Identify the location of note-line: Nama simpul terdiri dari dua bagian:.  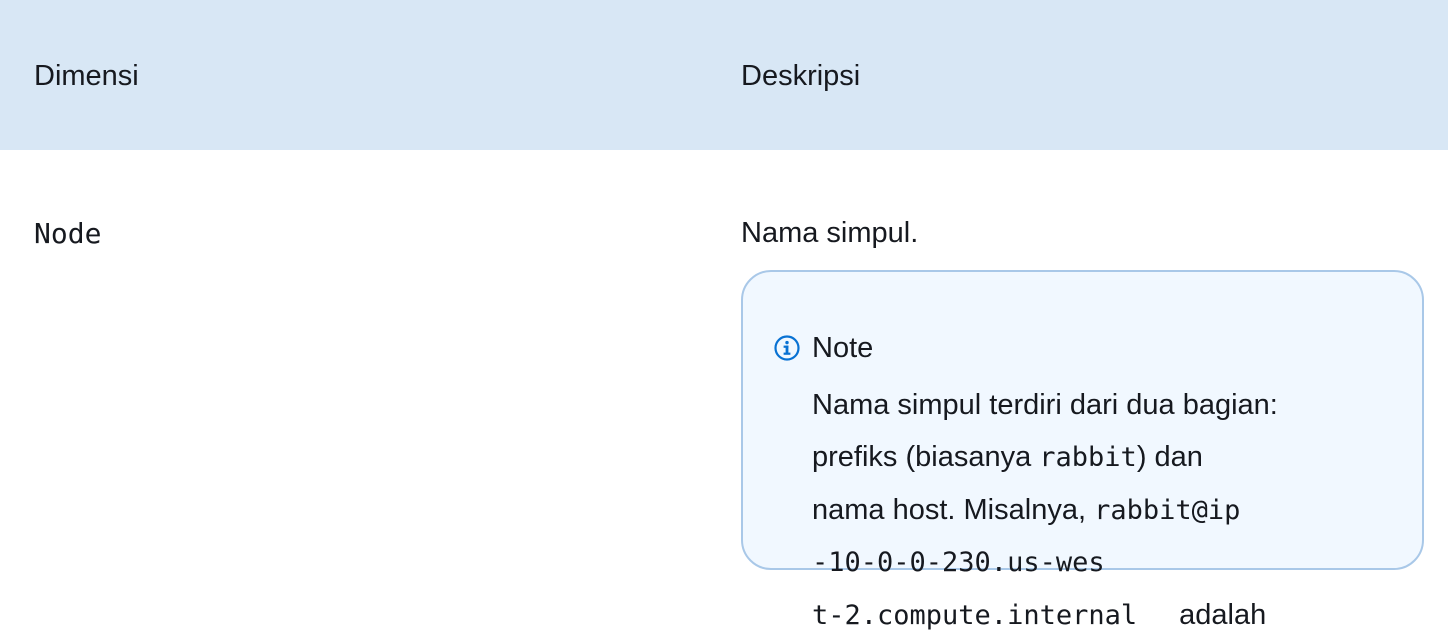
(1045, 405).